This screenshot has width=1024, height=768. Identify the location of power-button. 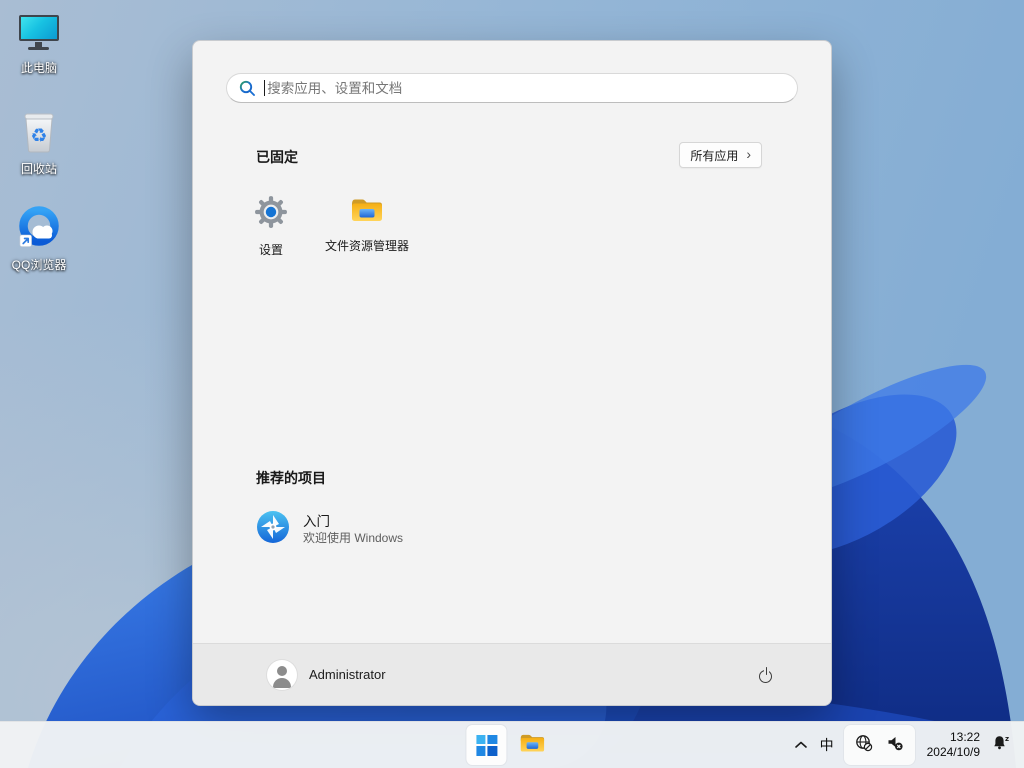
(766, 675).